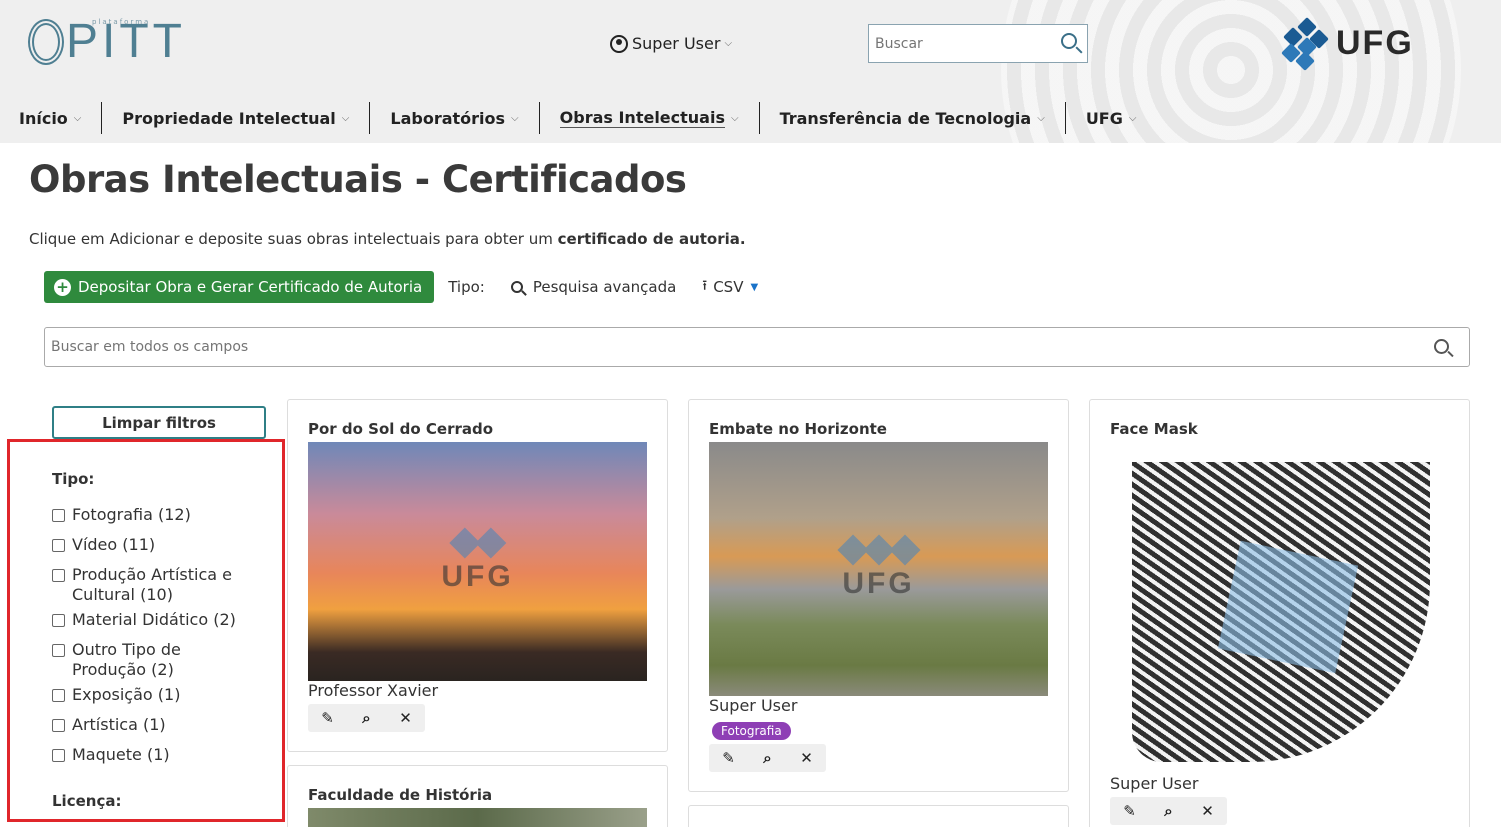 The width and height of the screenshot is (1501, 827). I want to click on nav-laboratorios: Laboratórios ⌵, so click(453, 118).